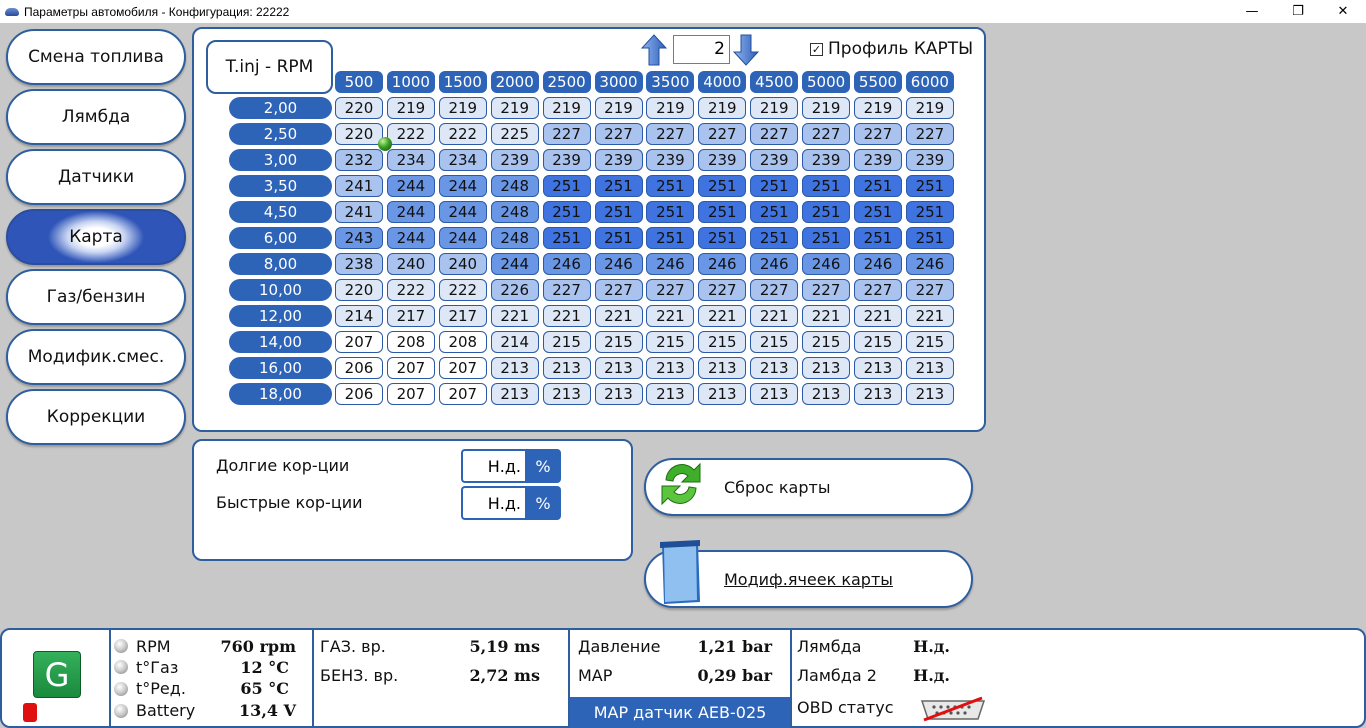 The height and width of the screenshot is (728, 1366). Describe the element at coordinates (514, 290) in the screenshot. I see `map-cell: 226` at that location.